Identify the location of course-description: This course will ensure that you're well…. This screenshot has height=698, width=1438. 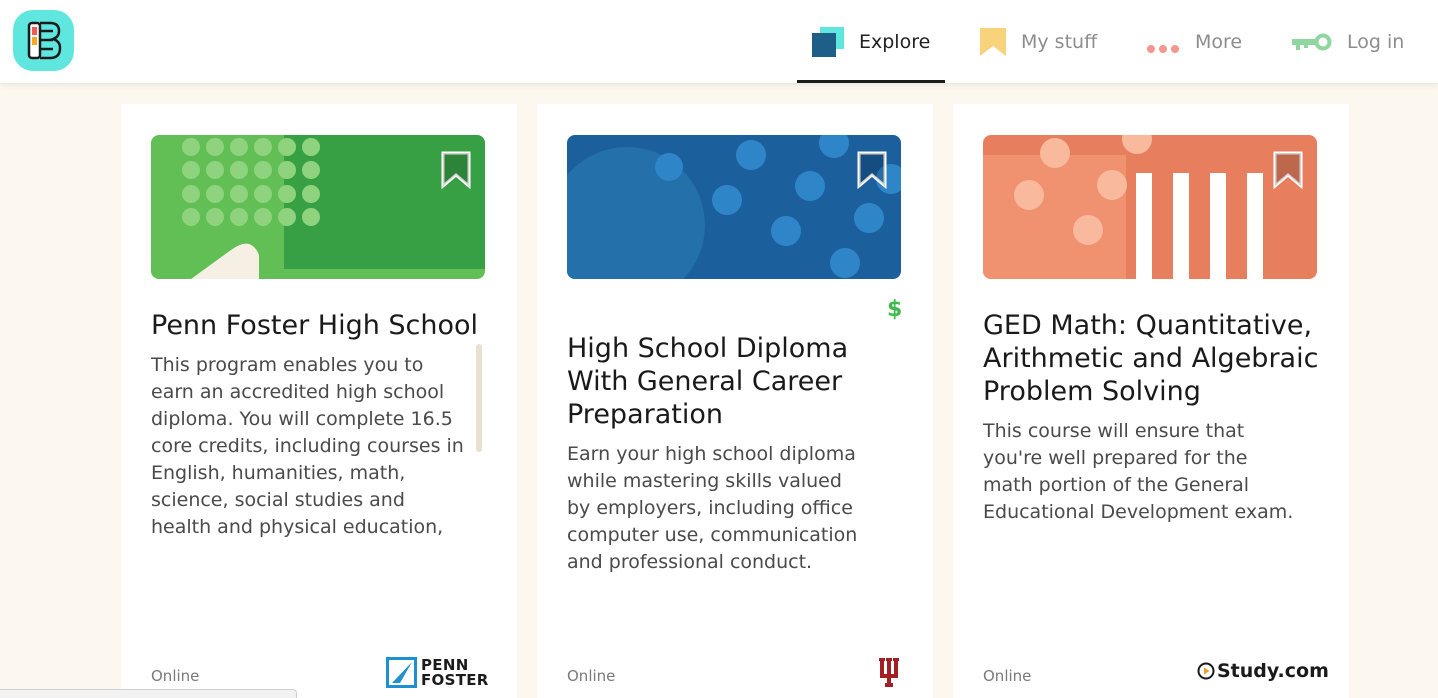
(1138, 471).